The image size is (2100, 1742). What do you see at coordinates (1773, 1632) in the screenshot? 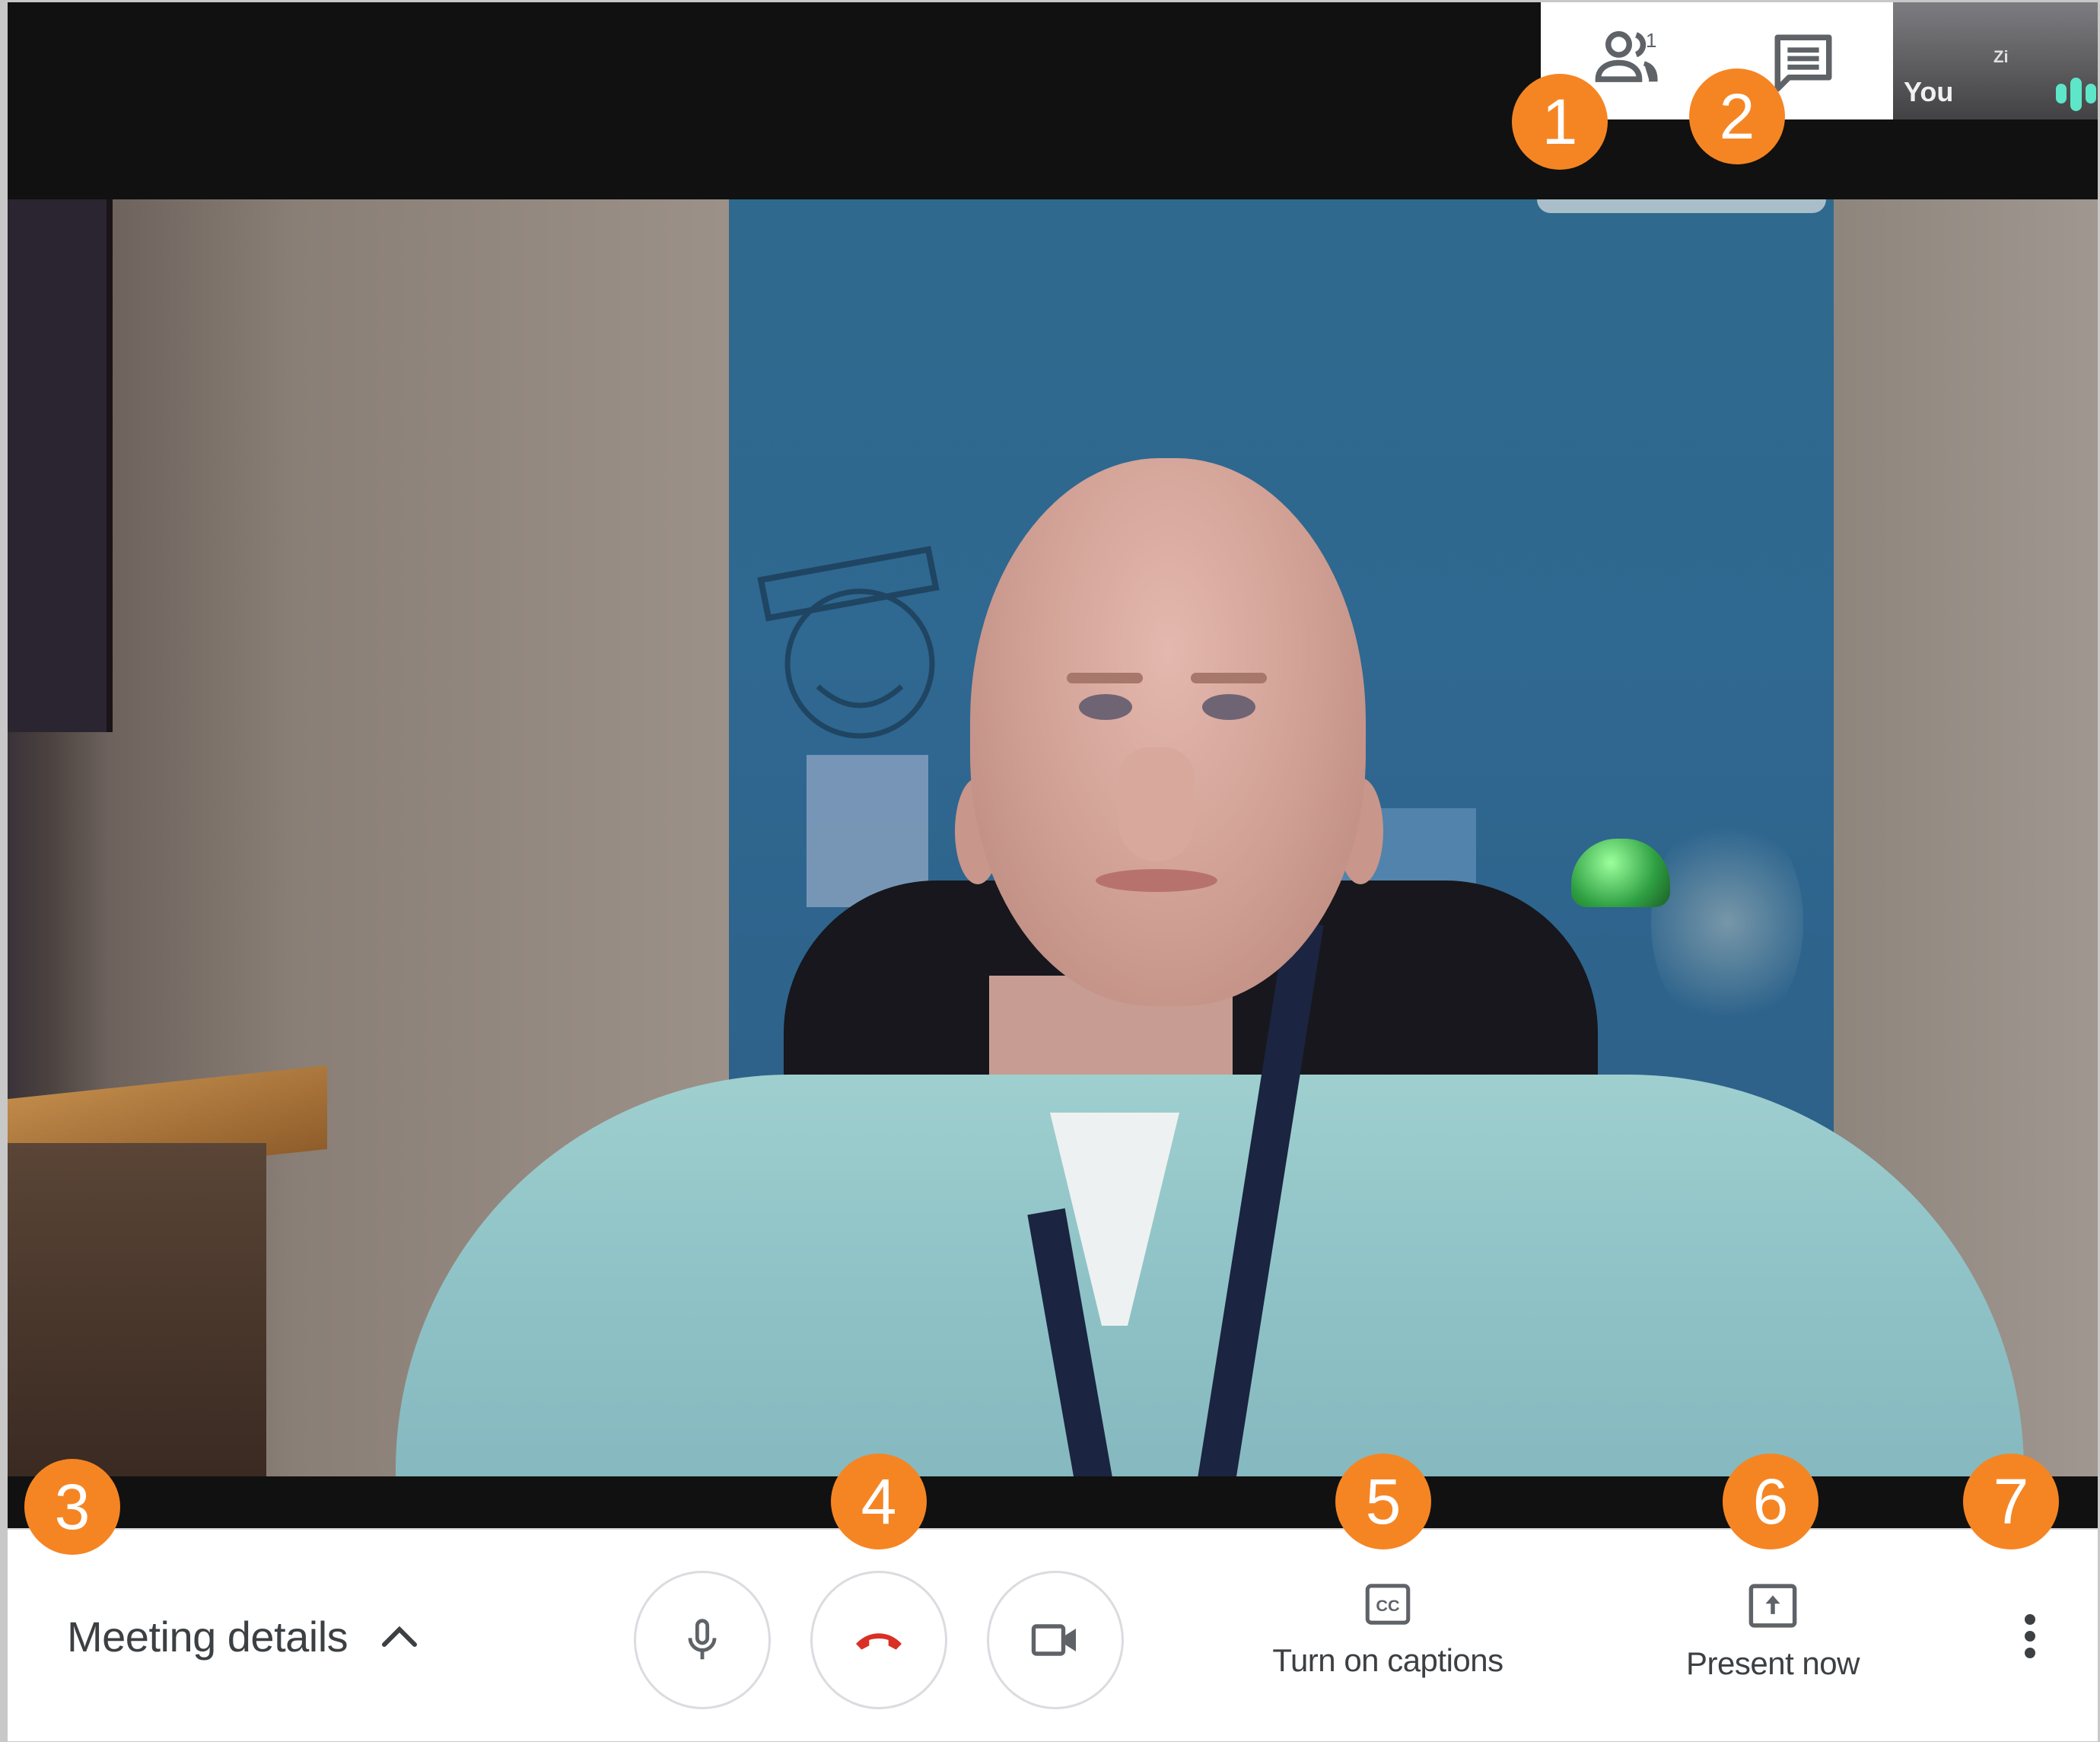
I see `present-now-button: Present now` at bounding box center [1773, 1632].